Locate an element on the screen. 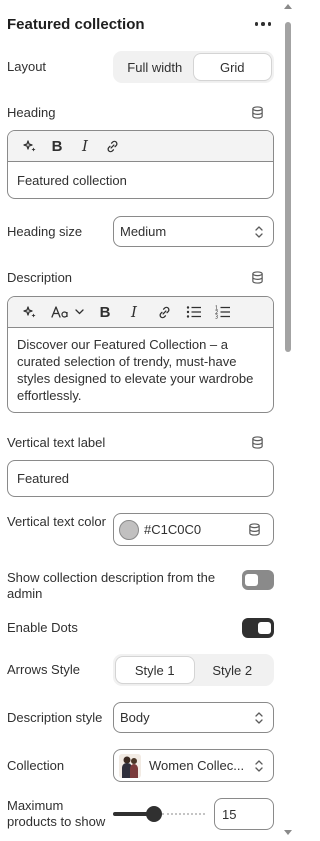 This screenshot has height=841, width=320. show-collection-description-toggle is located at coordinates (258, 580).